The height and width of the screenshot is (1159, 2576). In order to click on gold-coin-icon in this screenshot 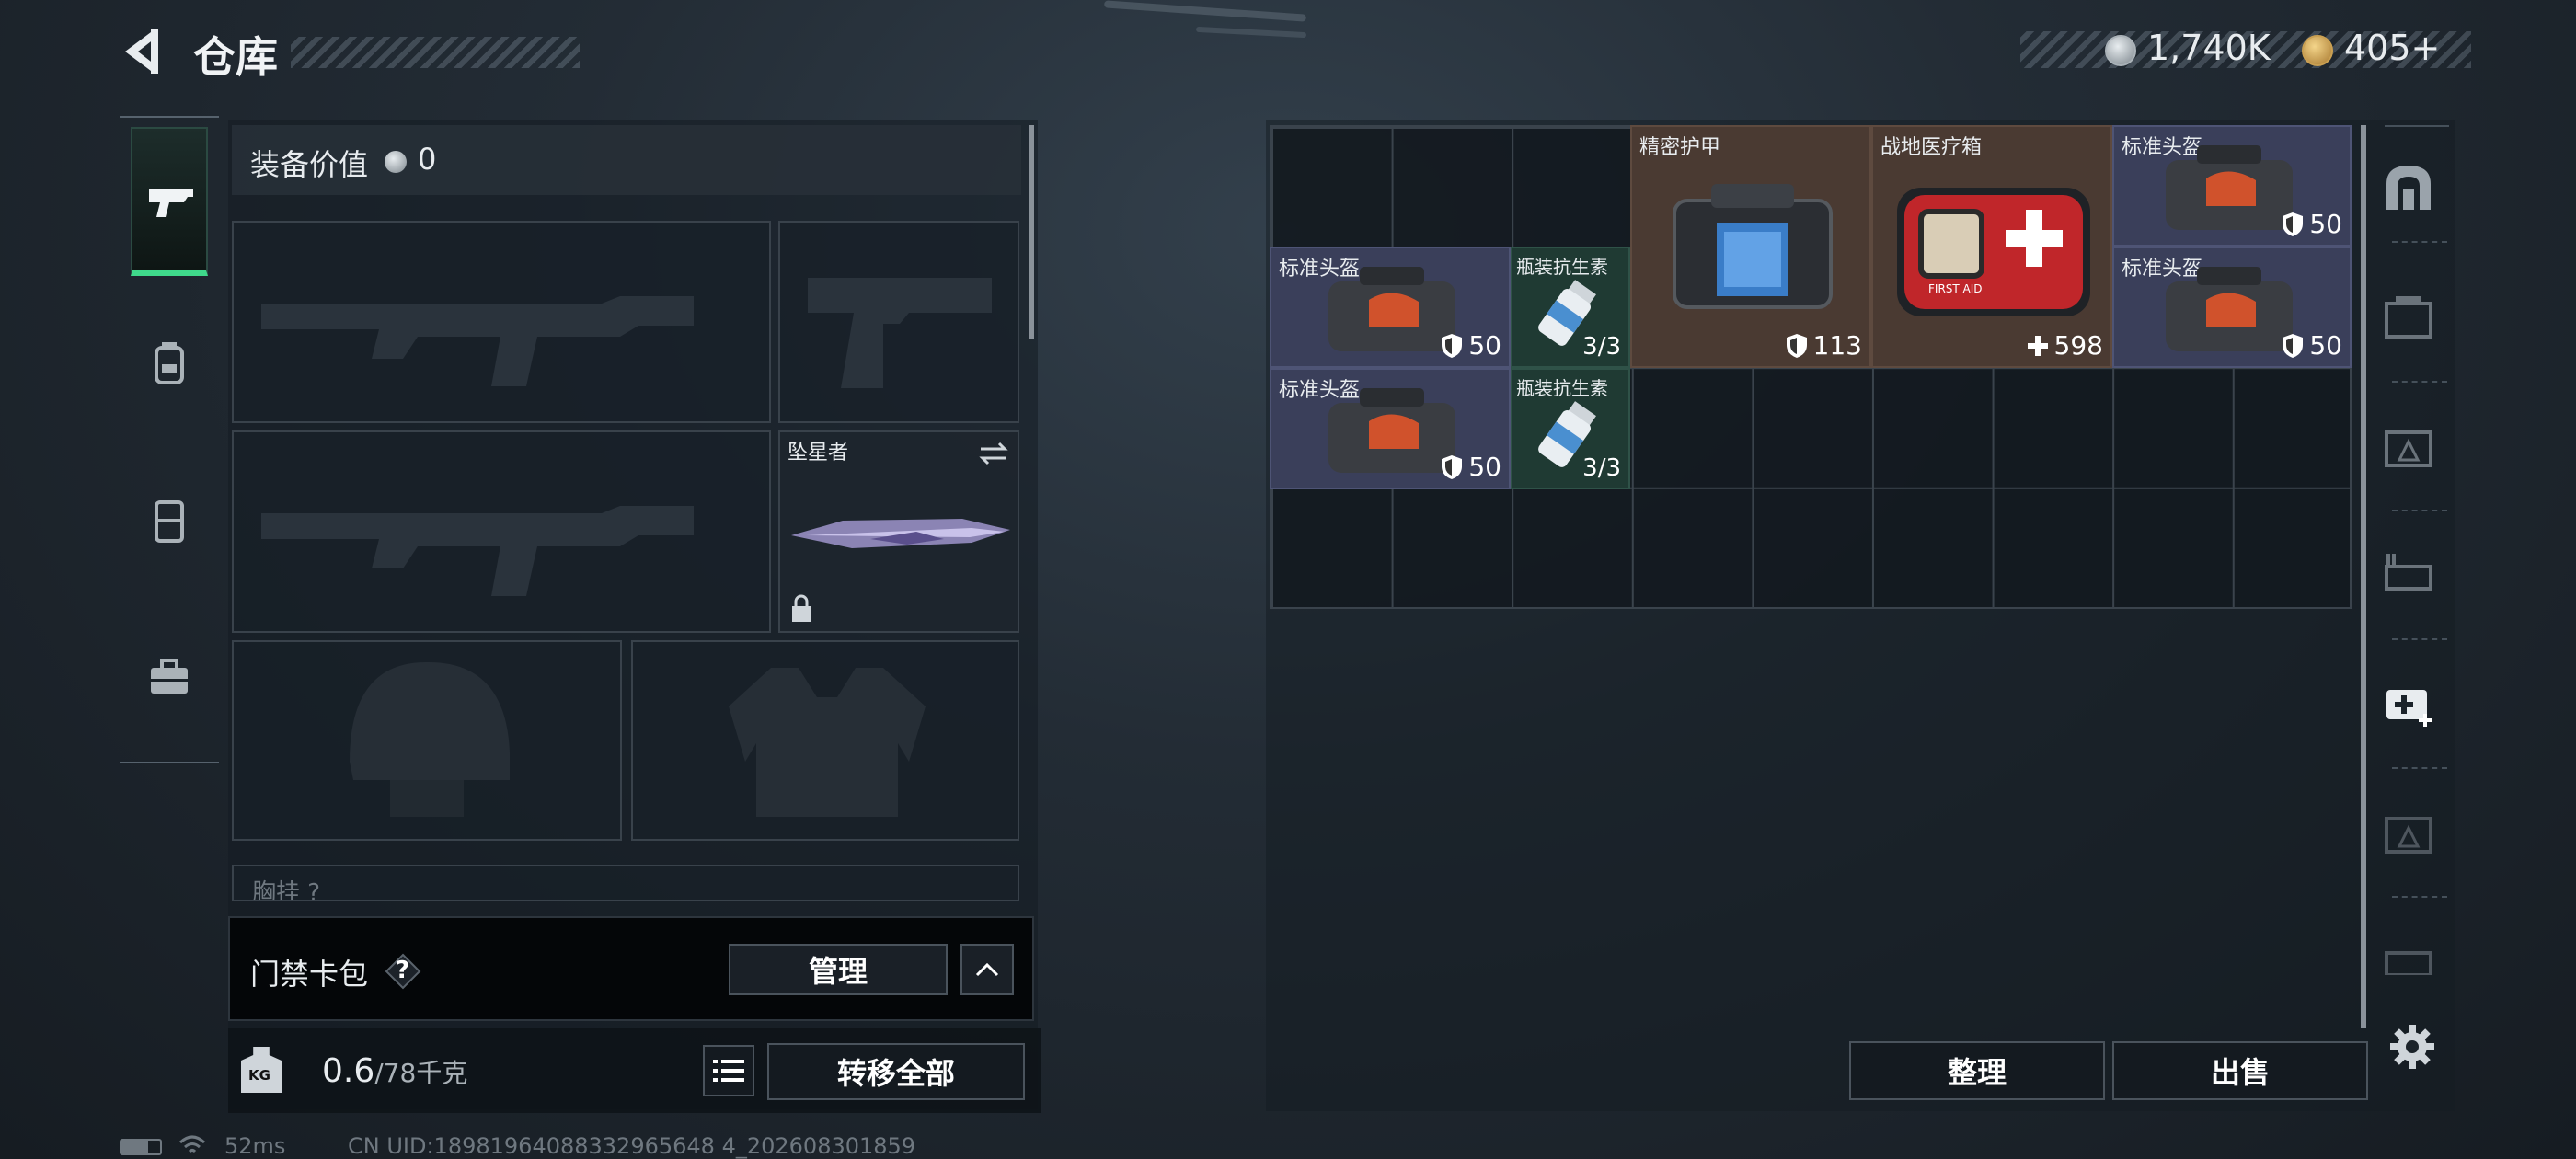, I will do `click(2317, 50)`.